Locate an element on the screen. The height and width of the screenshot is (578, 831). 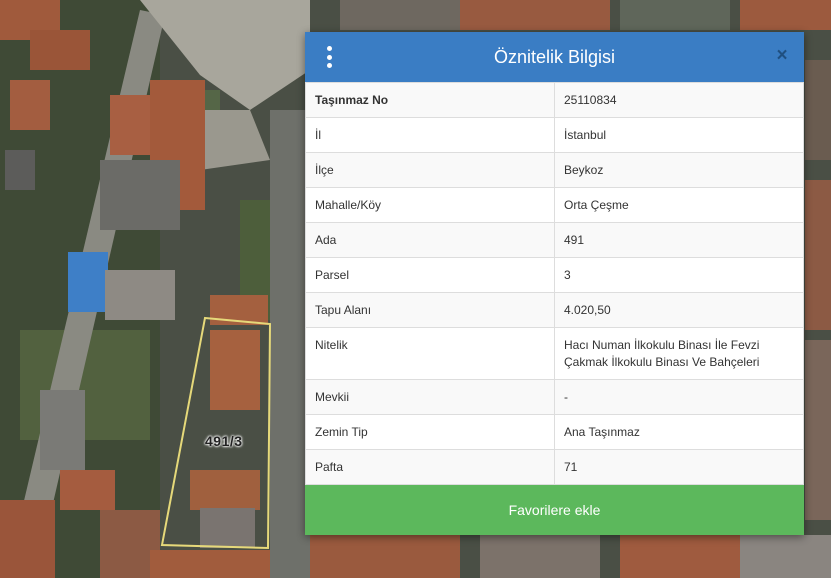
table-row: İl İstanbul is located at coordinates (554, 135).